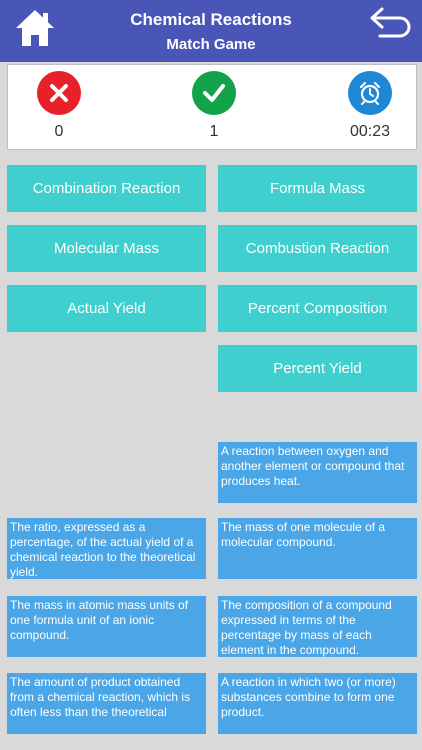  I want to click on timer-stat: 00:23, so click(370, 106).